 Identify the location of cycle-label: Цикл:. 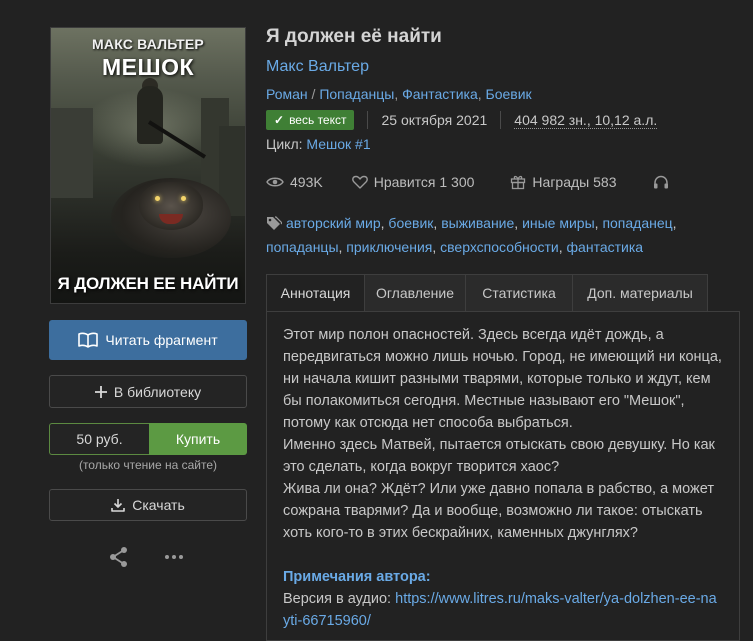
(284, 144).